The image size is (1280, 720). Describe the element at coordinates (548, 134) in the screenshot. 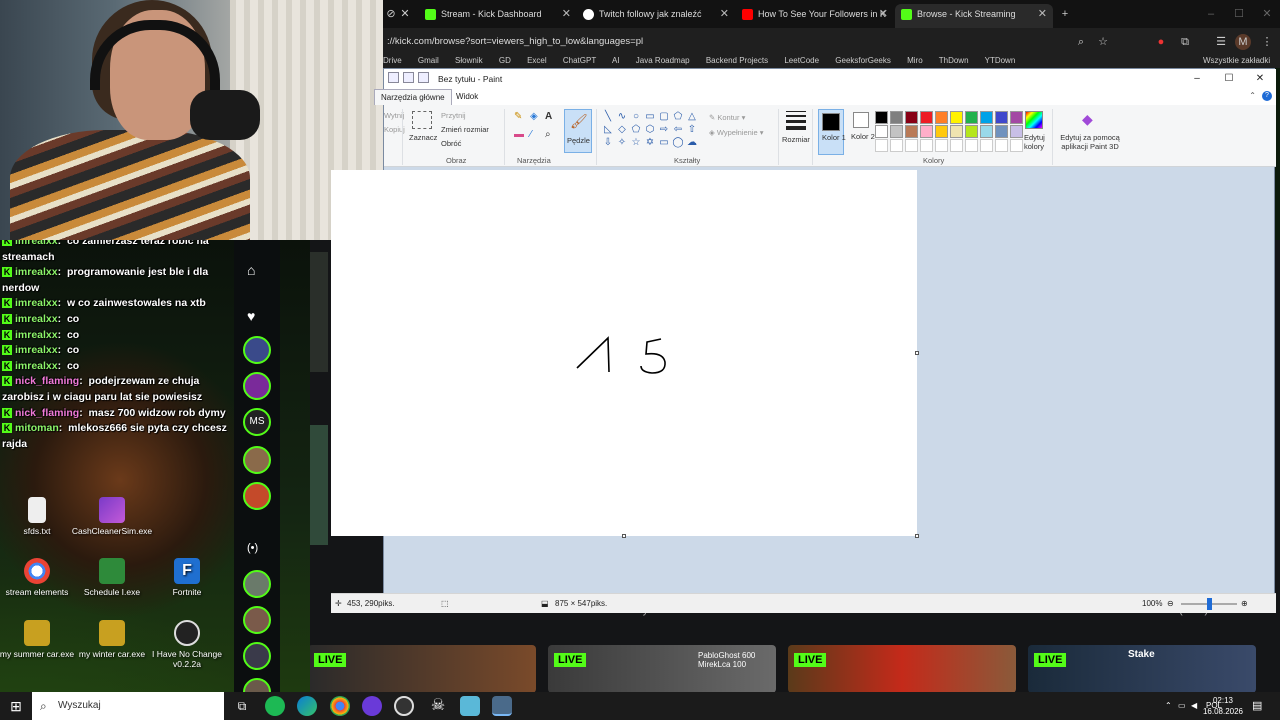

I see `magnifier-icon: ⌕` at that location.